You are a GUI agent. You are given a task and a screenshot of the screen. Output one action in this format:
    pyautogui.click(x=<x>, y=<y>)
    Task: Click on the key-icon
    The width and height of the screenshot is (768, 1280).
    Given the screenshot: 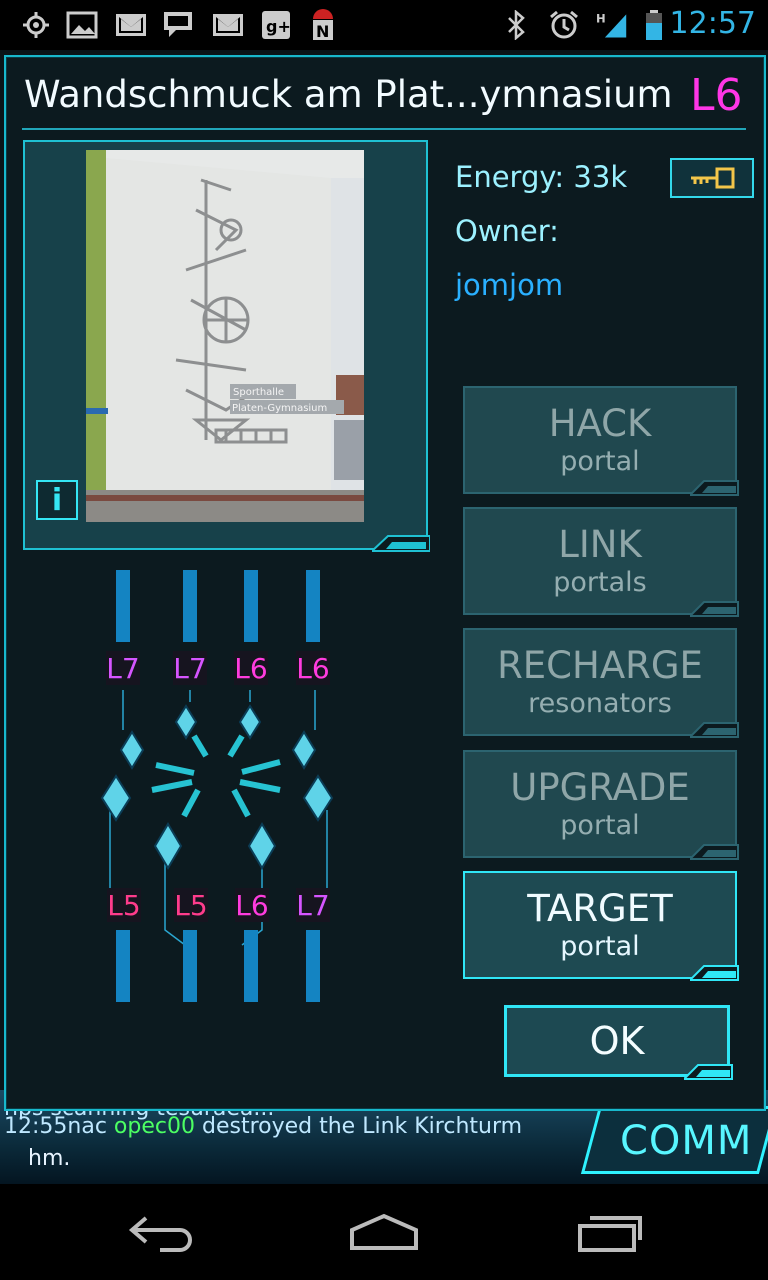 What is the action you would take?
    pyautogui.click(x=713, y=178)
    